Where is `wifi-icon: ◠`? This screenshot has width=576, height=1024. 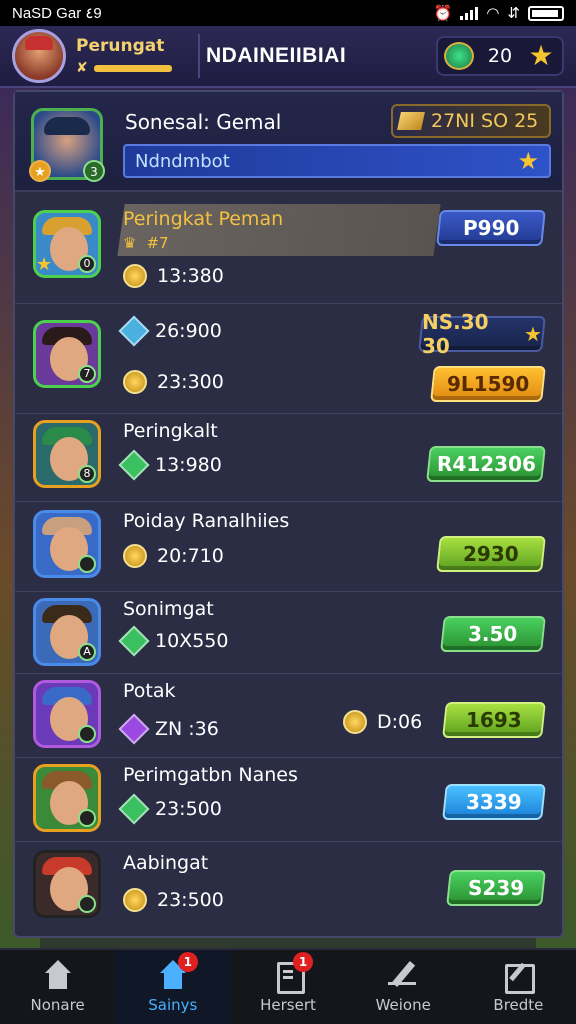 wifi-icon: ◠ is located at coordinates (493, 13).